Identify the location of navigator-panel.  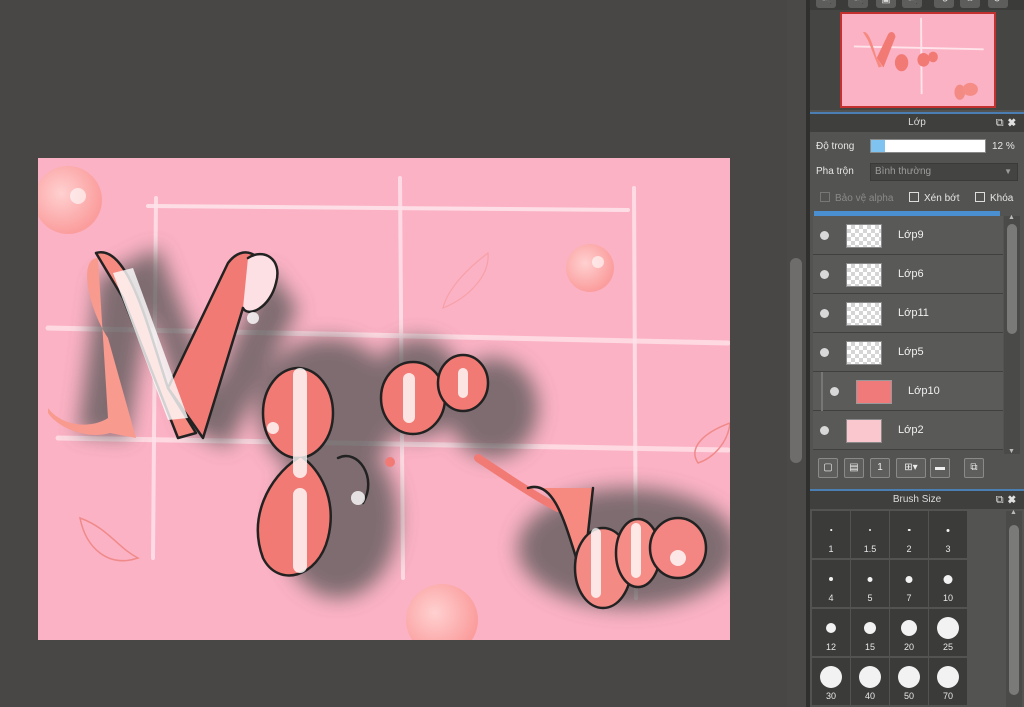
(917, 60).